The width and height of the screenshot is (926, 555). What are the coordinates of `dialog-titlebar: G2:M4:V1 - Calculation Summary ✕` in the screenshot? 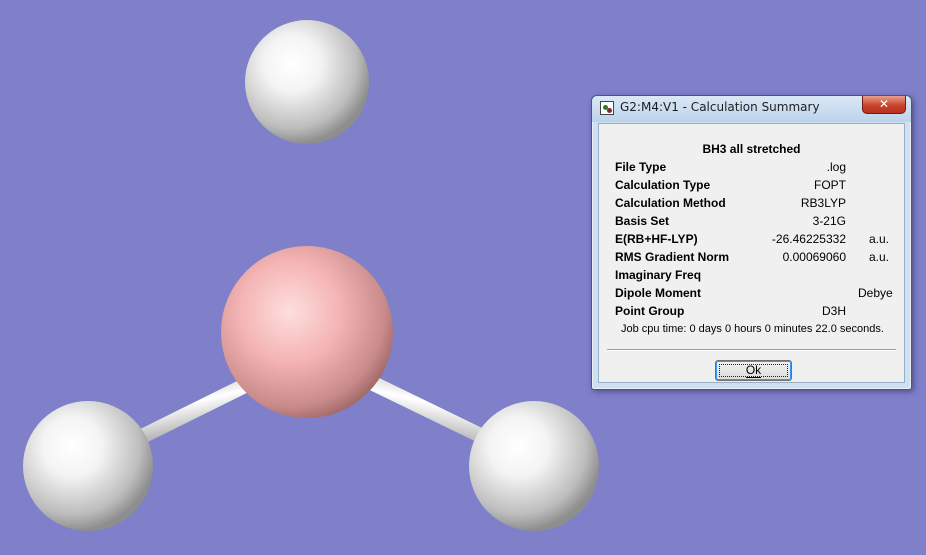 It's located at (751, 109).